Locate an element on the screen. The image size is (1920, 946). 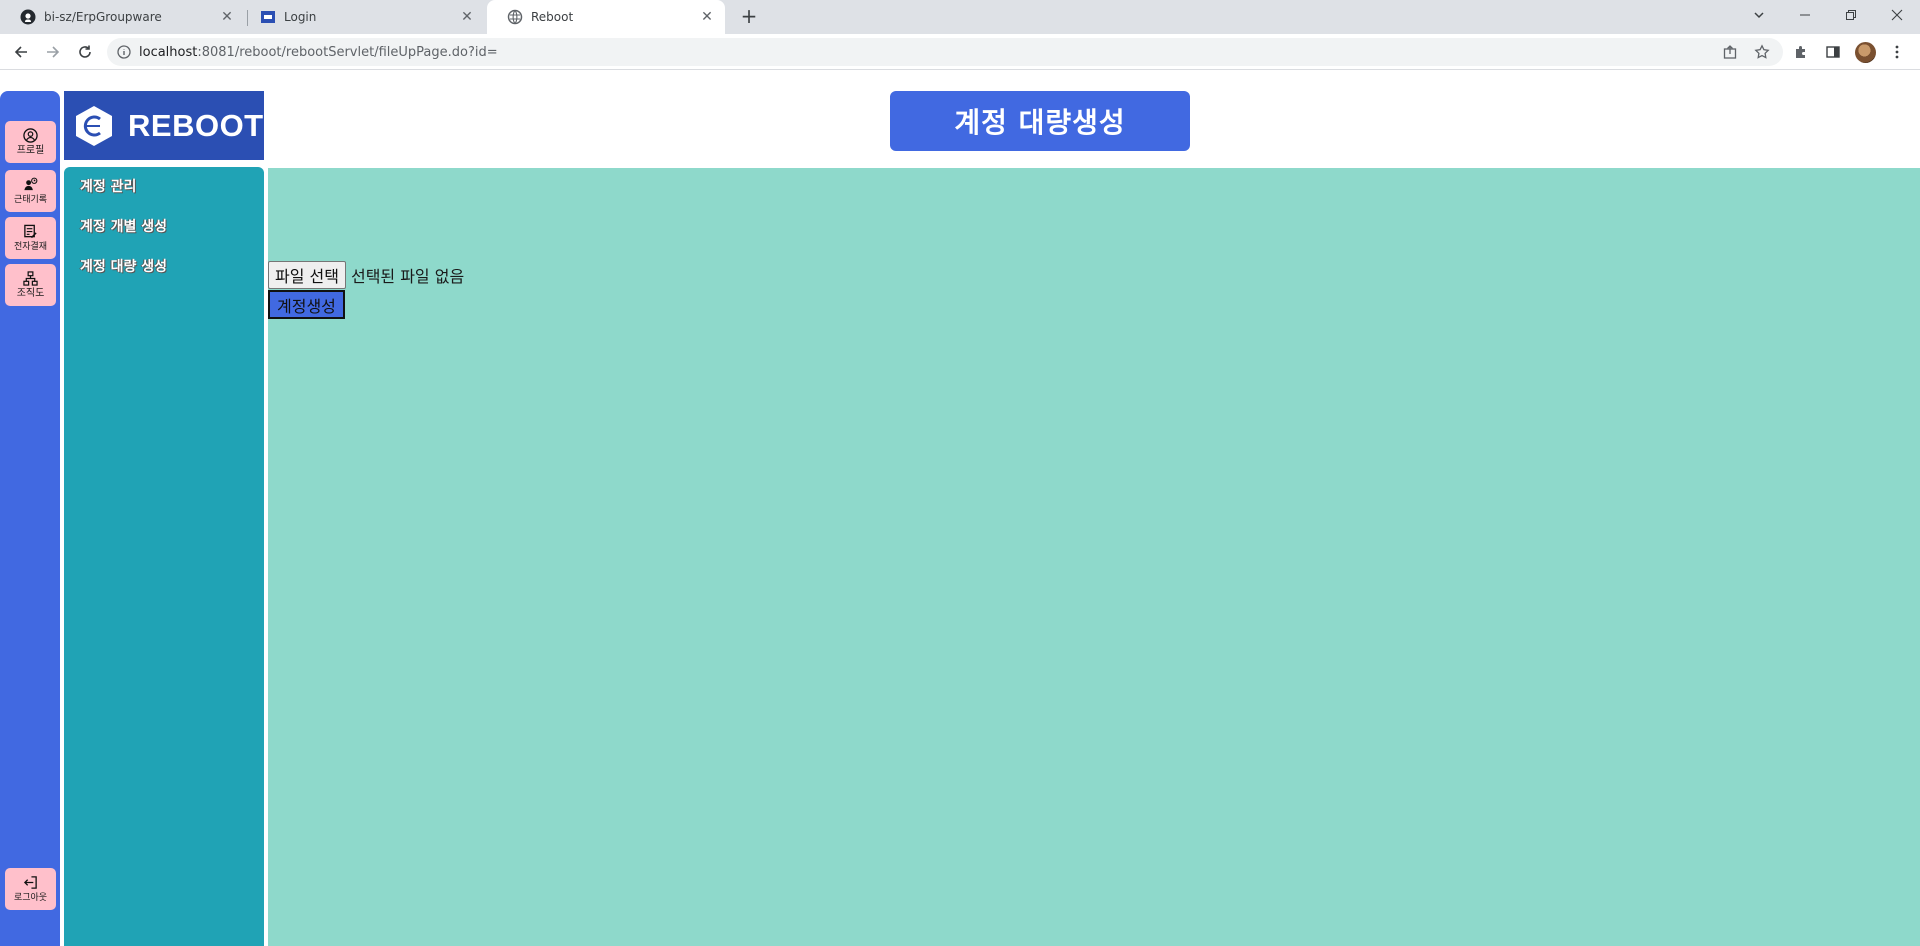
rail-label: 프로필 is located at coordinates (30, 150).